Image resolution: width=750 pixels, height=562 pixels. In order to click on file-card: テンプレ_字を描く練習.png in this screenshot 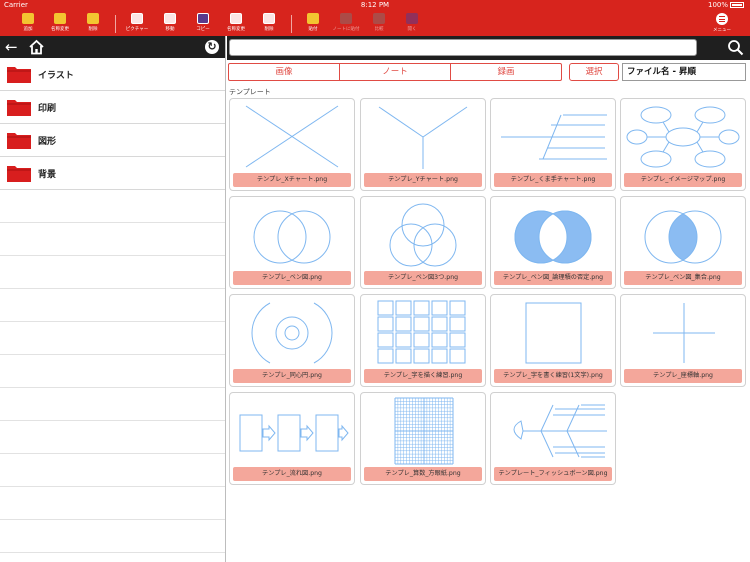, I will do `click(423, 340)`.